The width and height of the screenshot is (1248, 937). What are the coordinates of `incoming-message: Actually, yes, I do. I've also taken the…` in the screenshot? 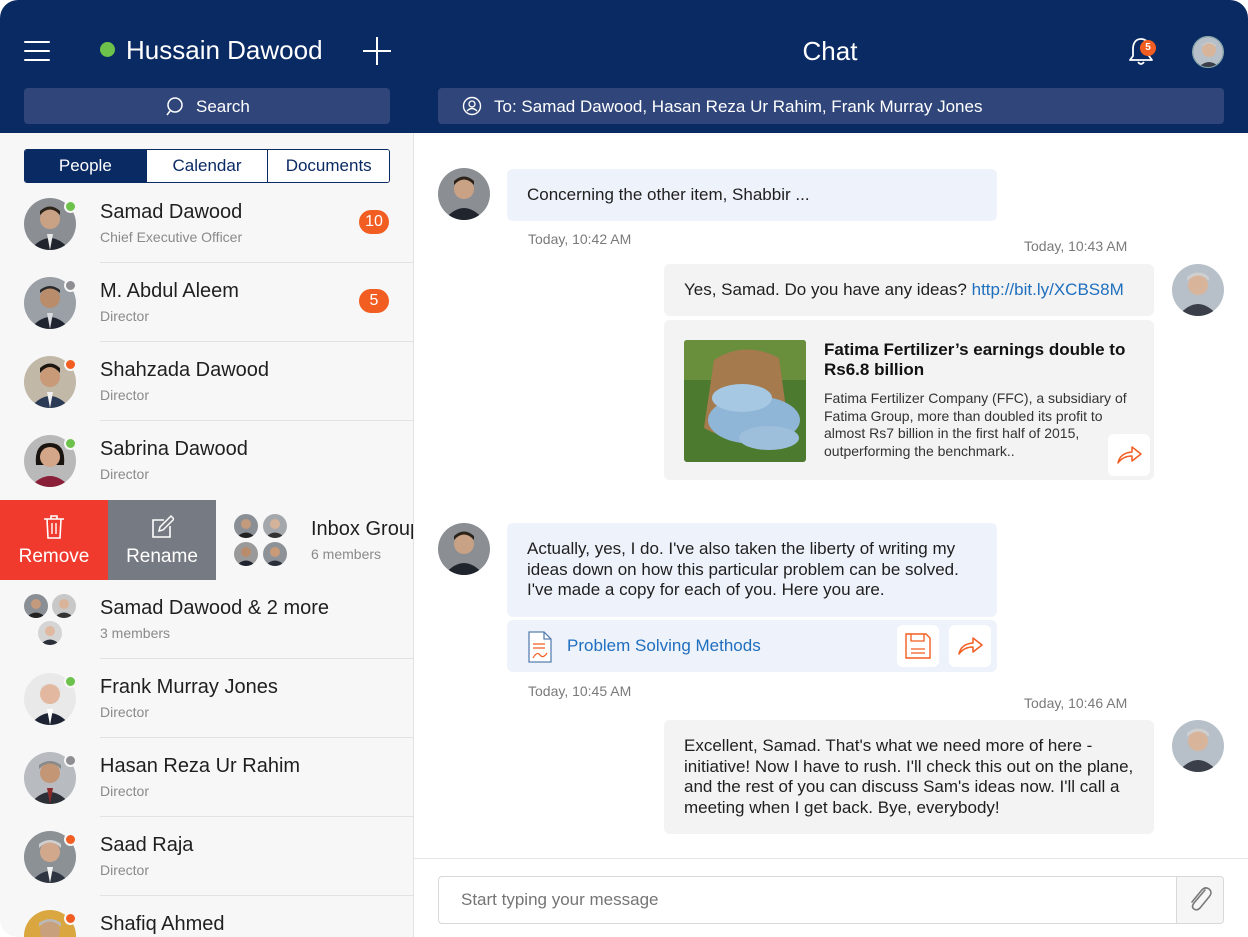 It's located at (752, 570).